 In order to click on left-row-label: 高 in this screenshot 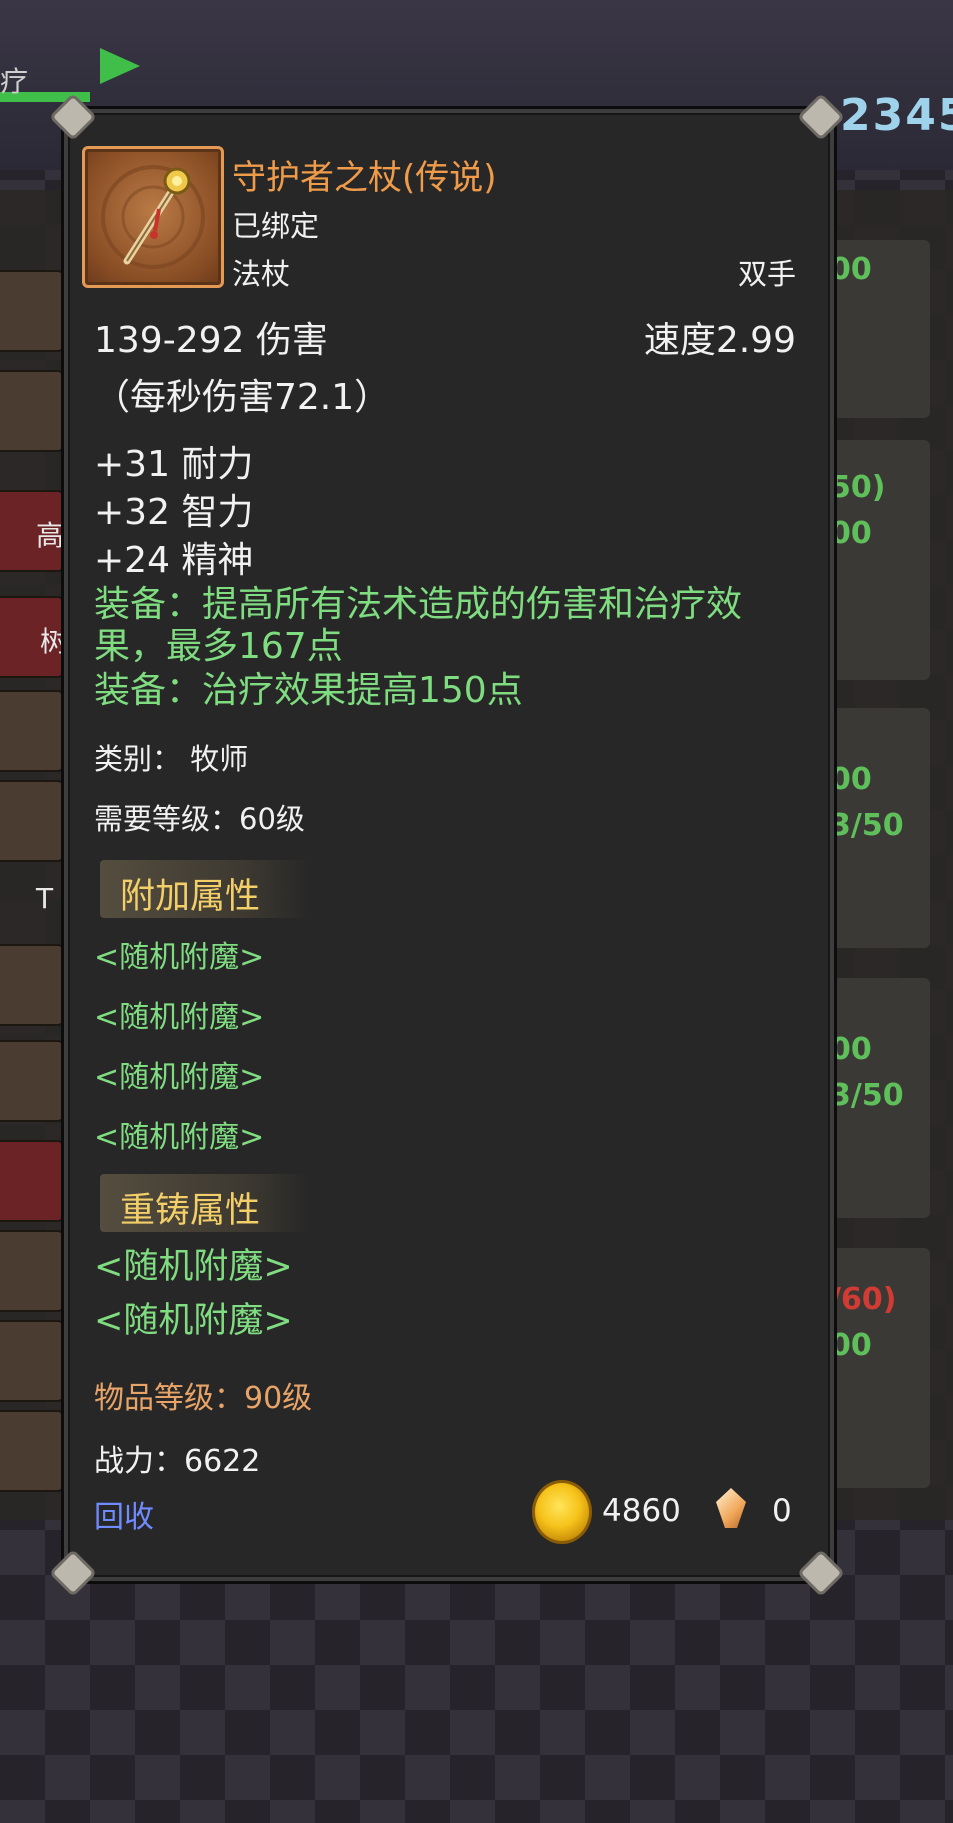, I will do `click(50, 535)`.